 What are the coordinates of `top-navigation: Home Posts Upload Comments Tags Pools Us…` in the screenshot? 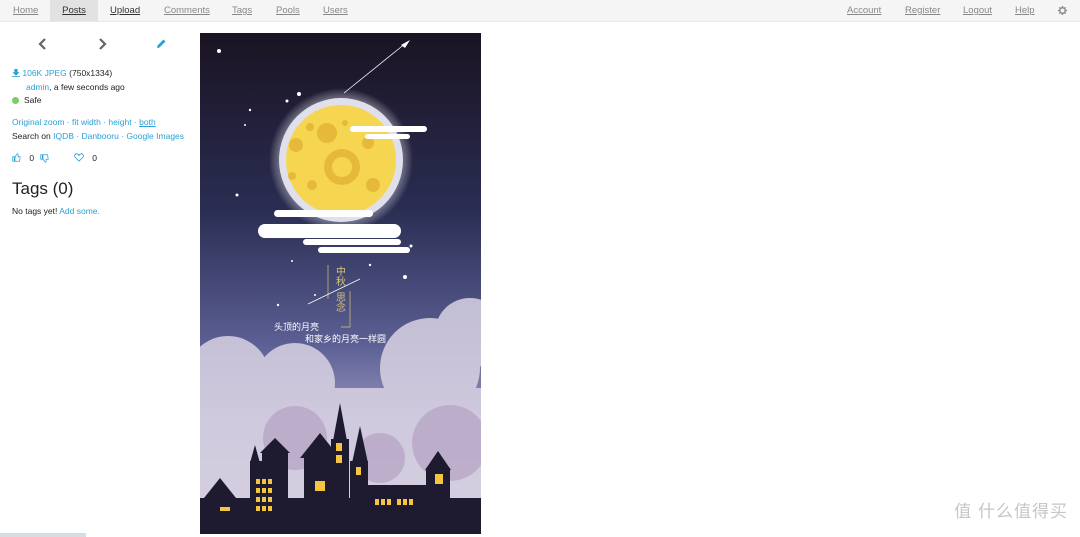 It's located at (540, 11).